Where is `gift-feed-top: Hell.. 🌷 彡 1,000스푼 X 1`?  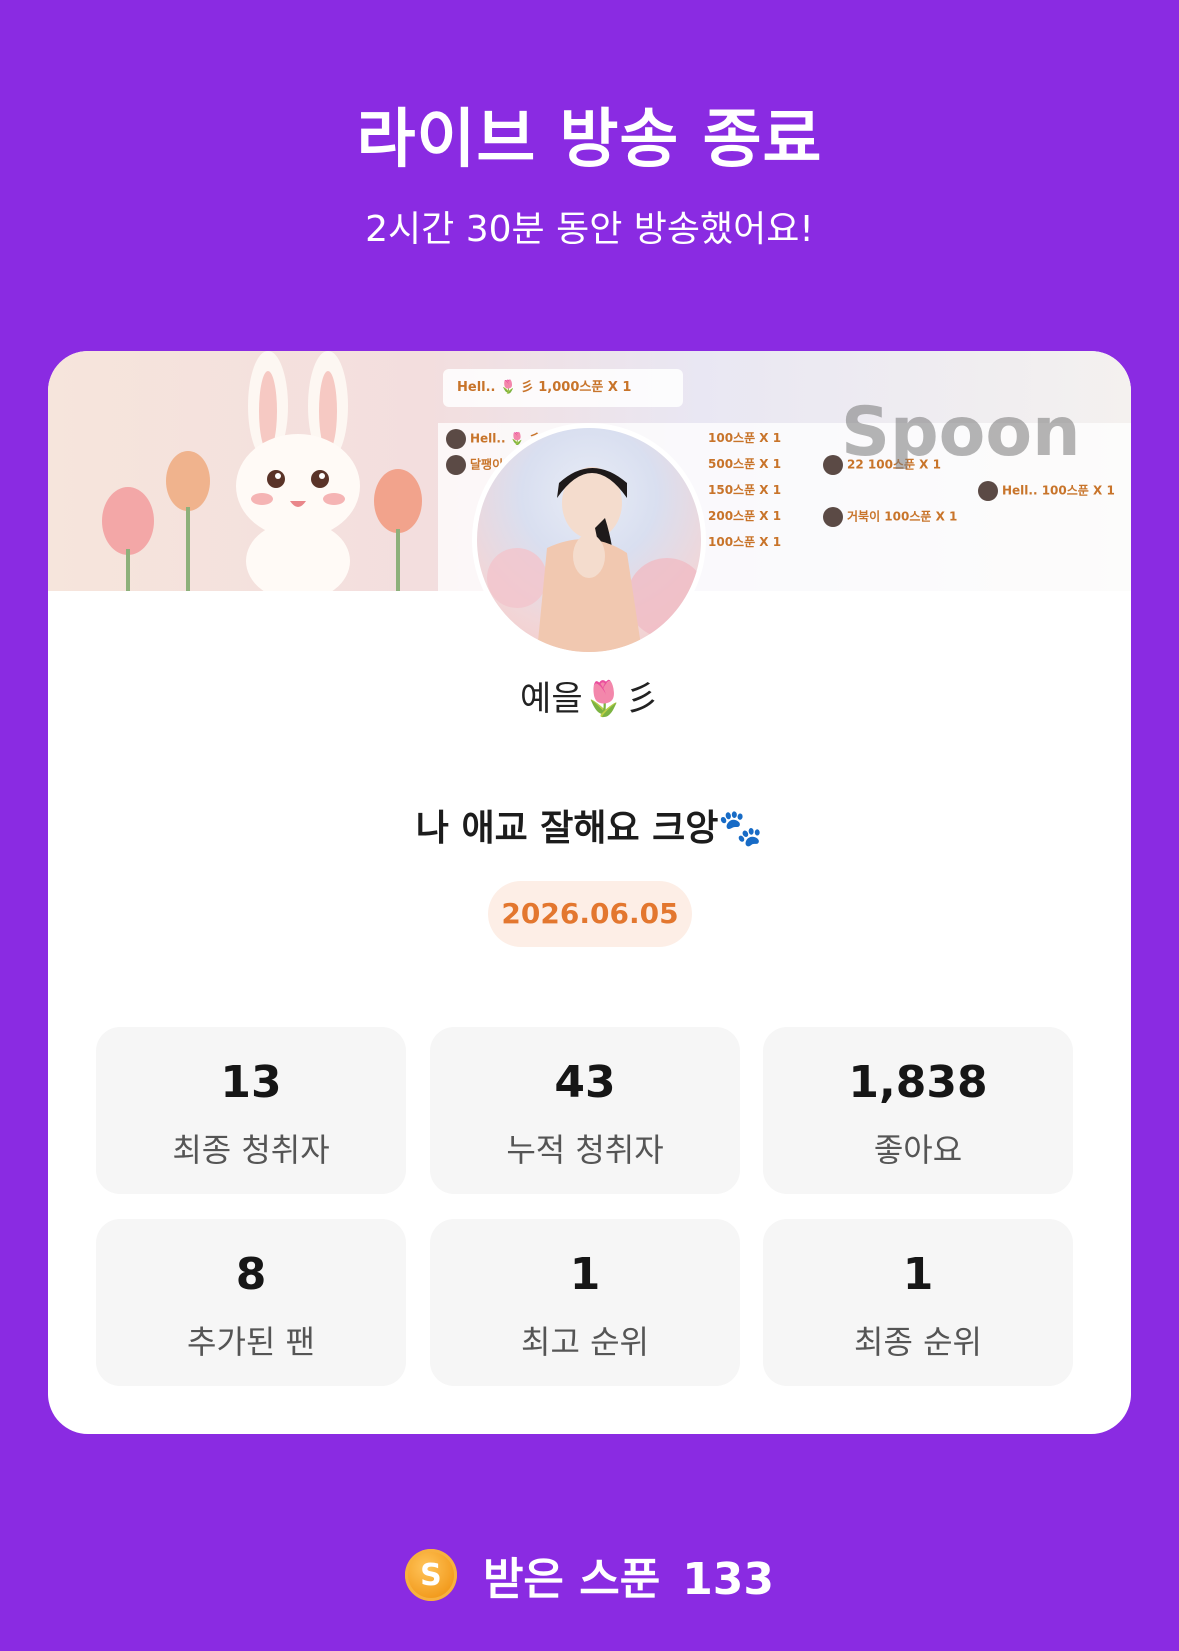
gift-feed-top: Hell.. 🌷 彡 1,000스푼 X 1 is located at coordinates (563, 388).